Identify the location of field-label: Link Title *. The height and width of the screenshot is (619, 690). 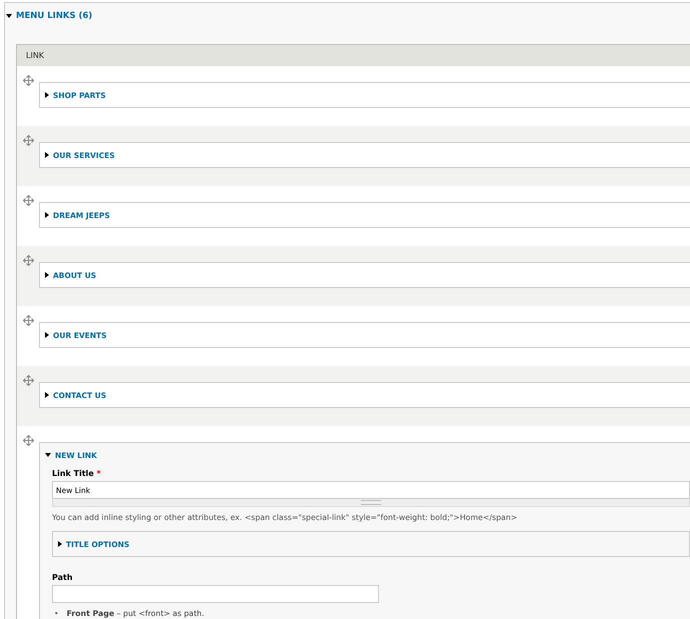
(77, 473).